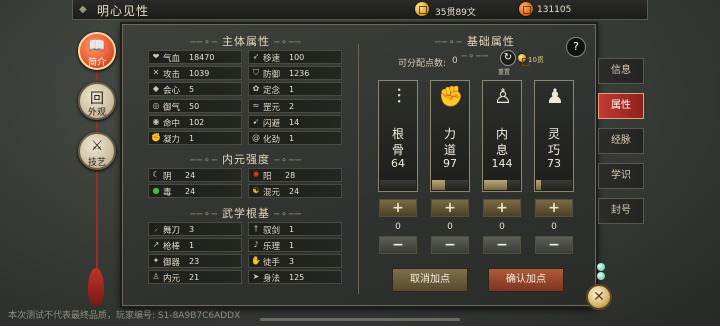 The height and width of the screenshot is (326, 720). I want to click on attr-card-name: 内, so click(501, 134).